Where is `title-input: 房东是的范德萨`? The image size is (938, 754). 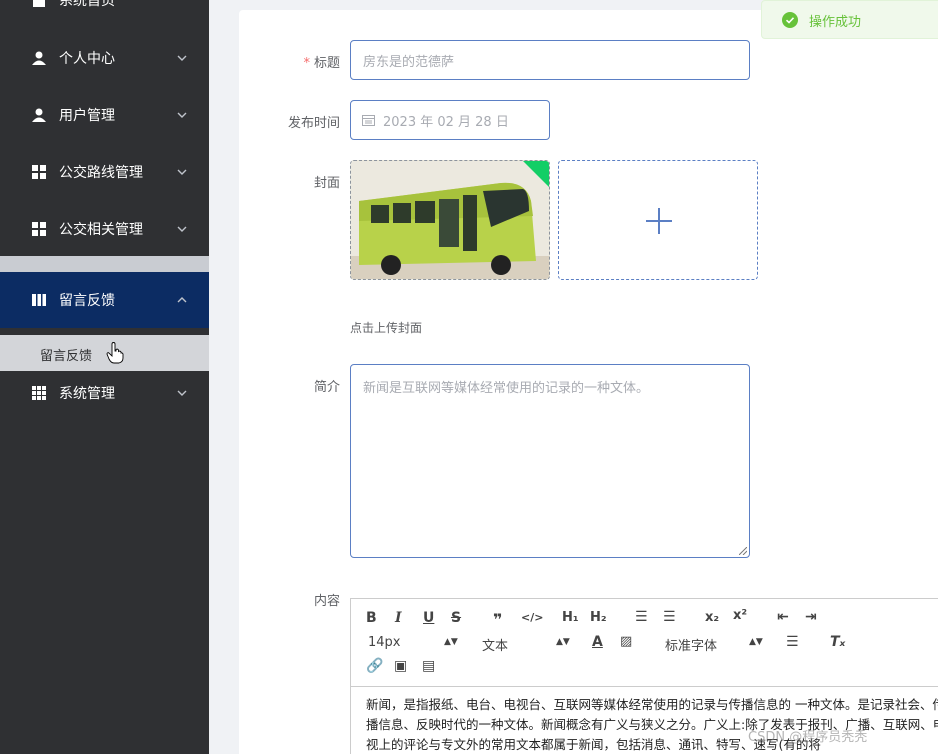
title-input: 房东是的范德萨 is located at coordinates (550, 60).